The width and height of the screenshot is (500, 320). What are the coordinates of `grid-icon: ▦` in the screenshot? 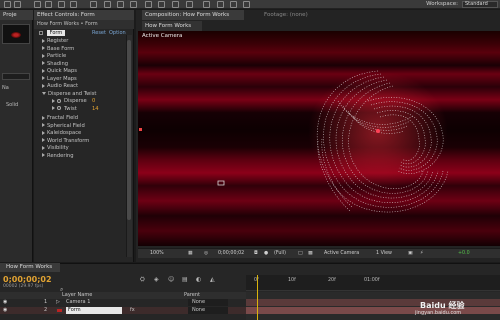 It's located at (190, 254).